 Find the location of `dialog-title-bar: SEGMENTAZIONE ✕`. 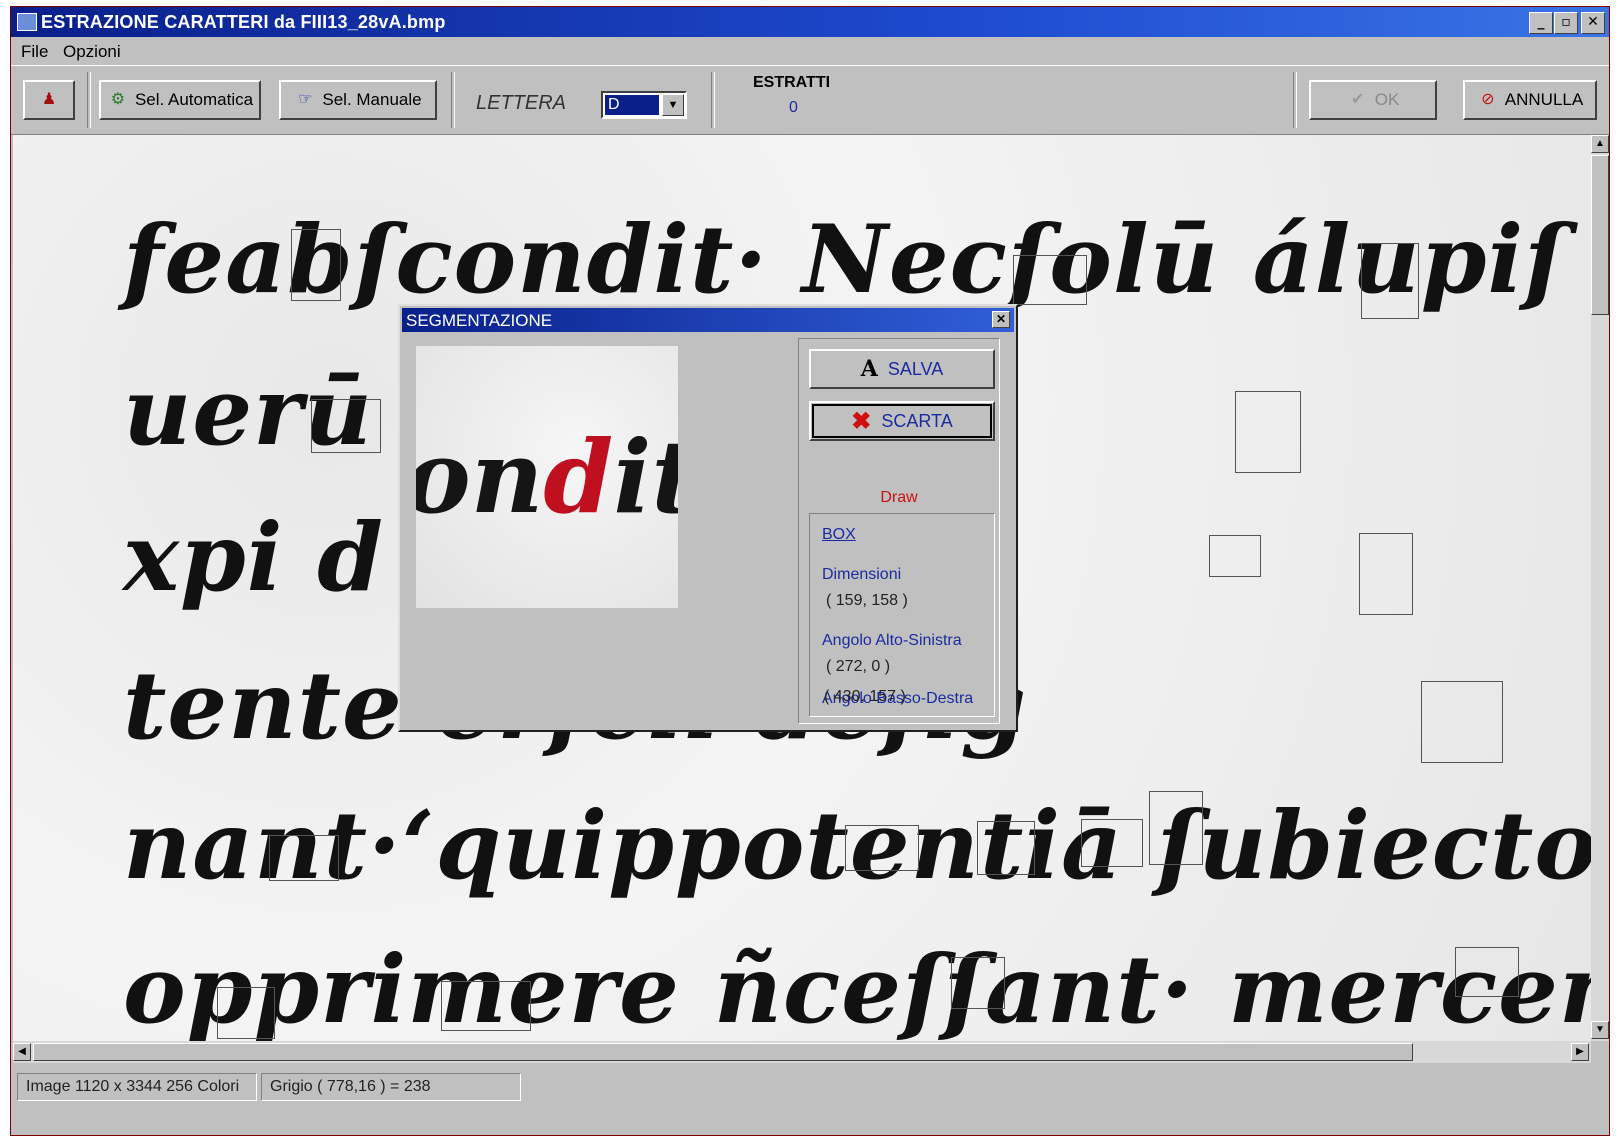

dialog-title-bar: SEGMENTAZIONE ✕ is located at coordinates (708, 320).